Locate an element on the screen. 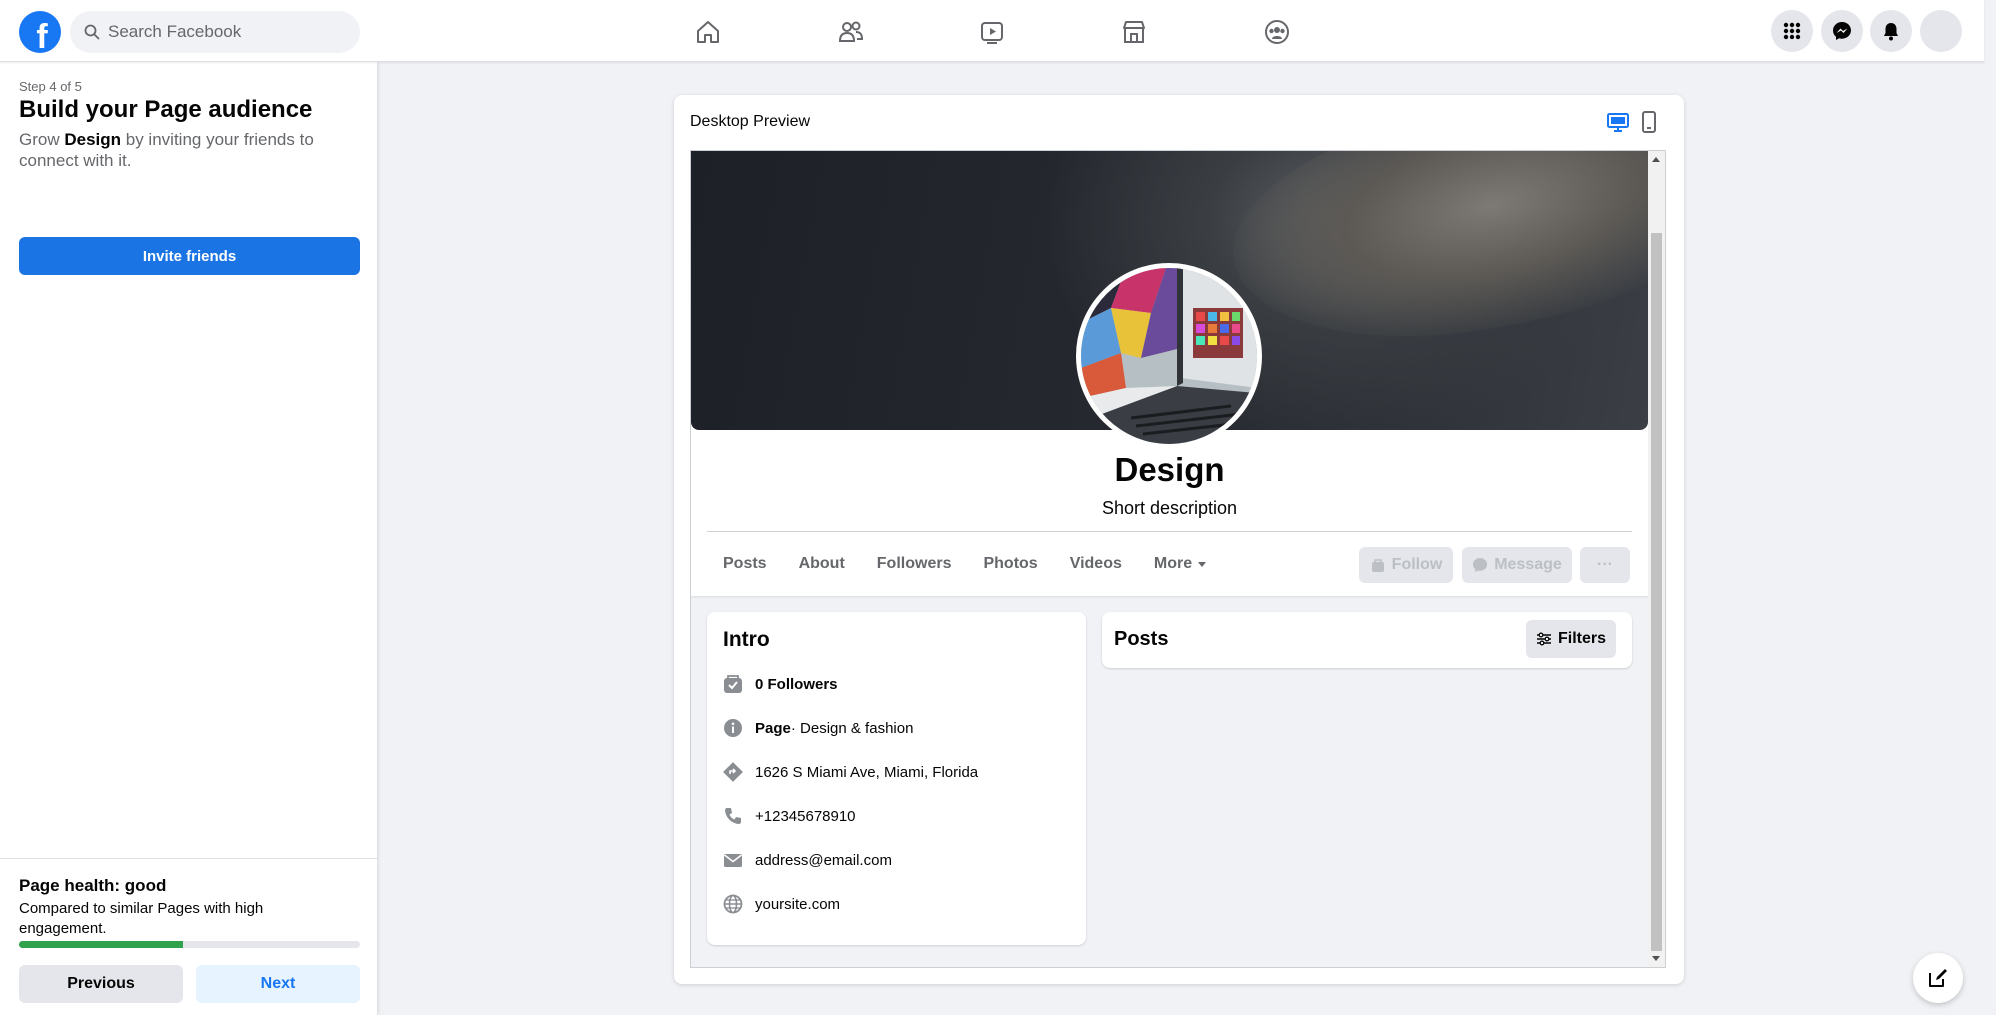 Image resolution: width=1996 pixels, height=1015 pixels. next-button: Next is located at coordinates (278, 984).